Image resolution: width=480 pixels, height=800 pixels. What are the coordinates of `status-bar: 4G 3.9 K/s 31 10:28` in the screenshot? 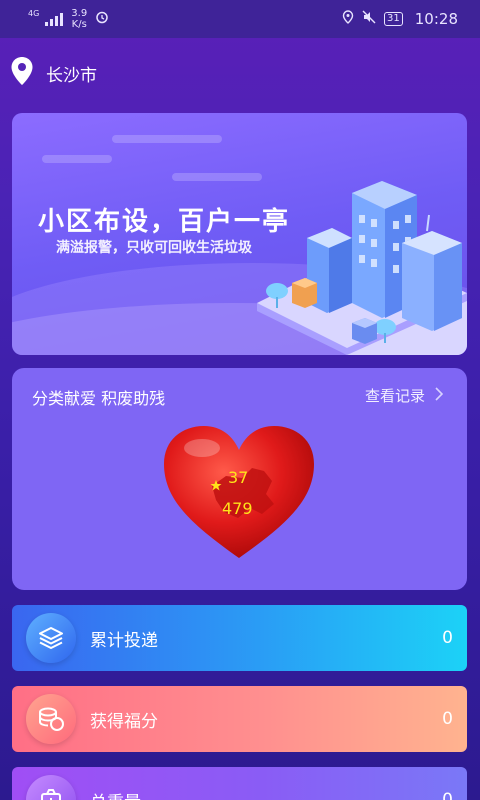 It's located at (240, 19).